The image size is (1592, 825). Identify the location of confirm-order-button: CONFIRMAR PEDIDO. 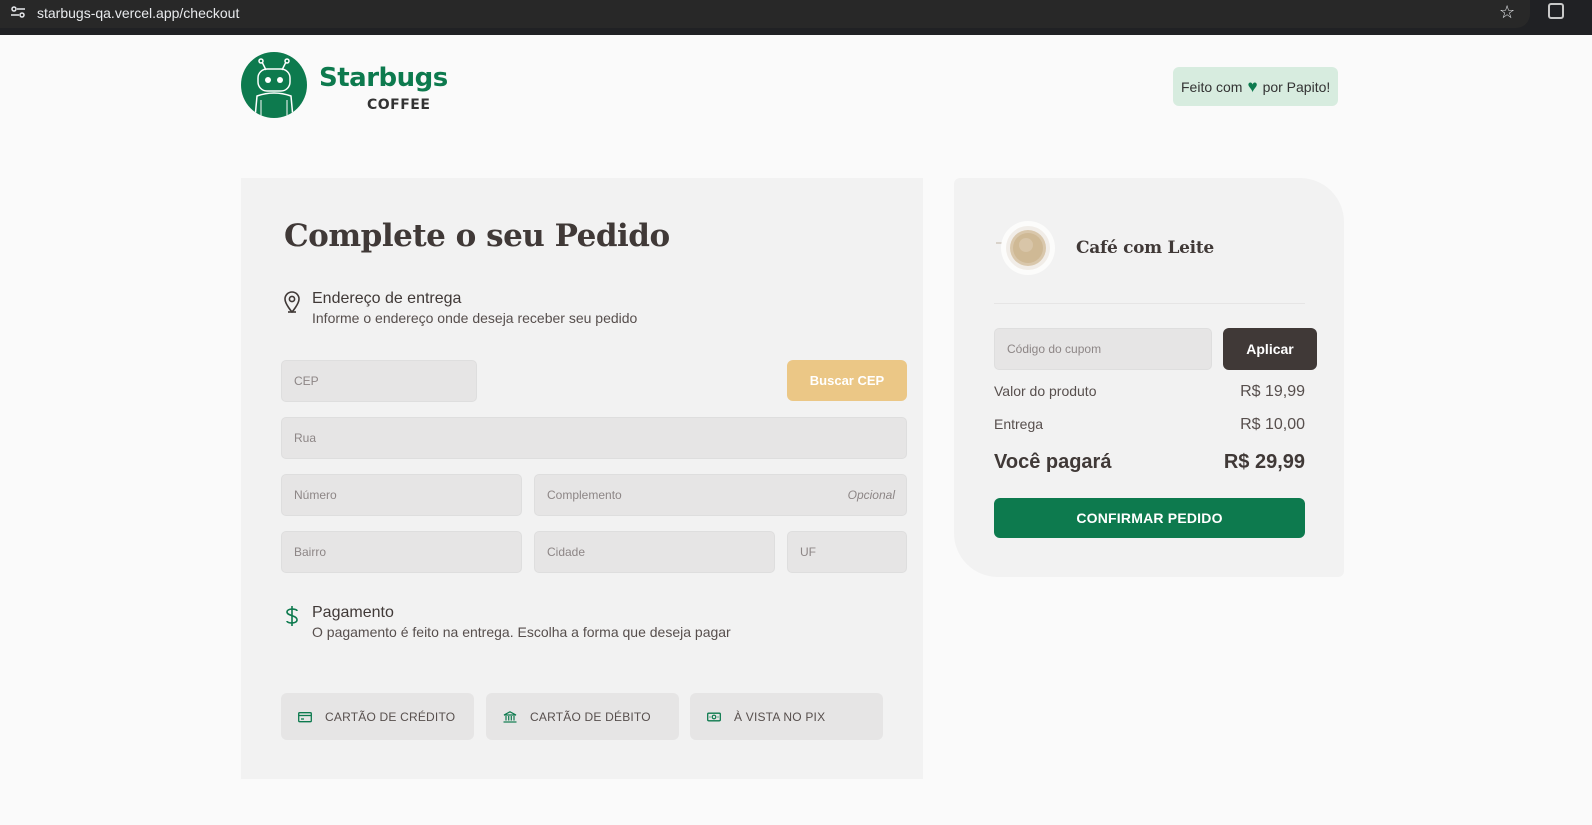
(1149, 518).